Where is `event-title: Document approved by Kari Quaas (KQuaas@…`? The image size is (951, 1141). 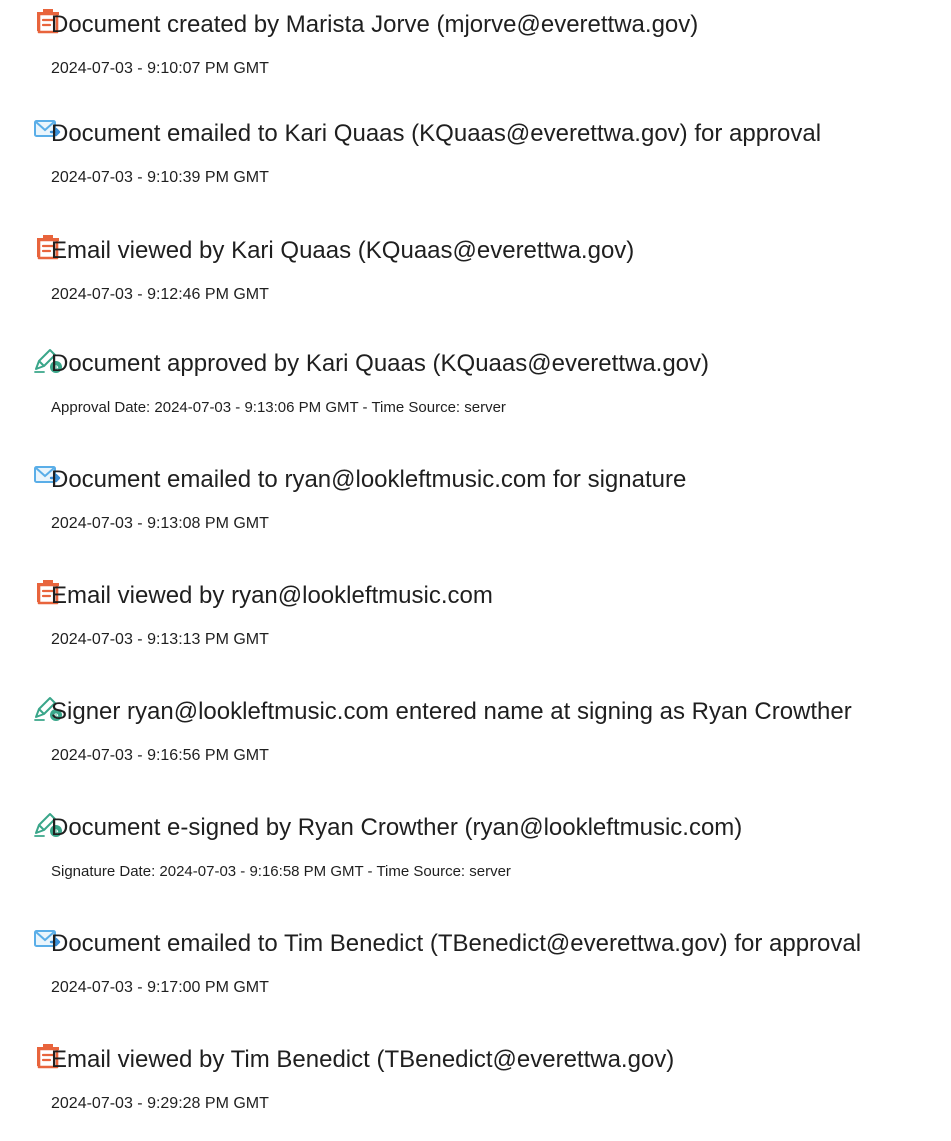 event-title: Document approved by Kari Quaas (KQuaas@… is located at coordinates (380, 363).